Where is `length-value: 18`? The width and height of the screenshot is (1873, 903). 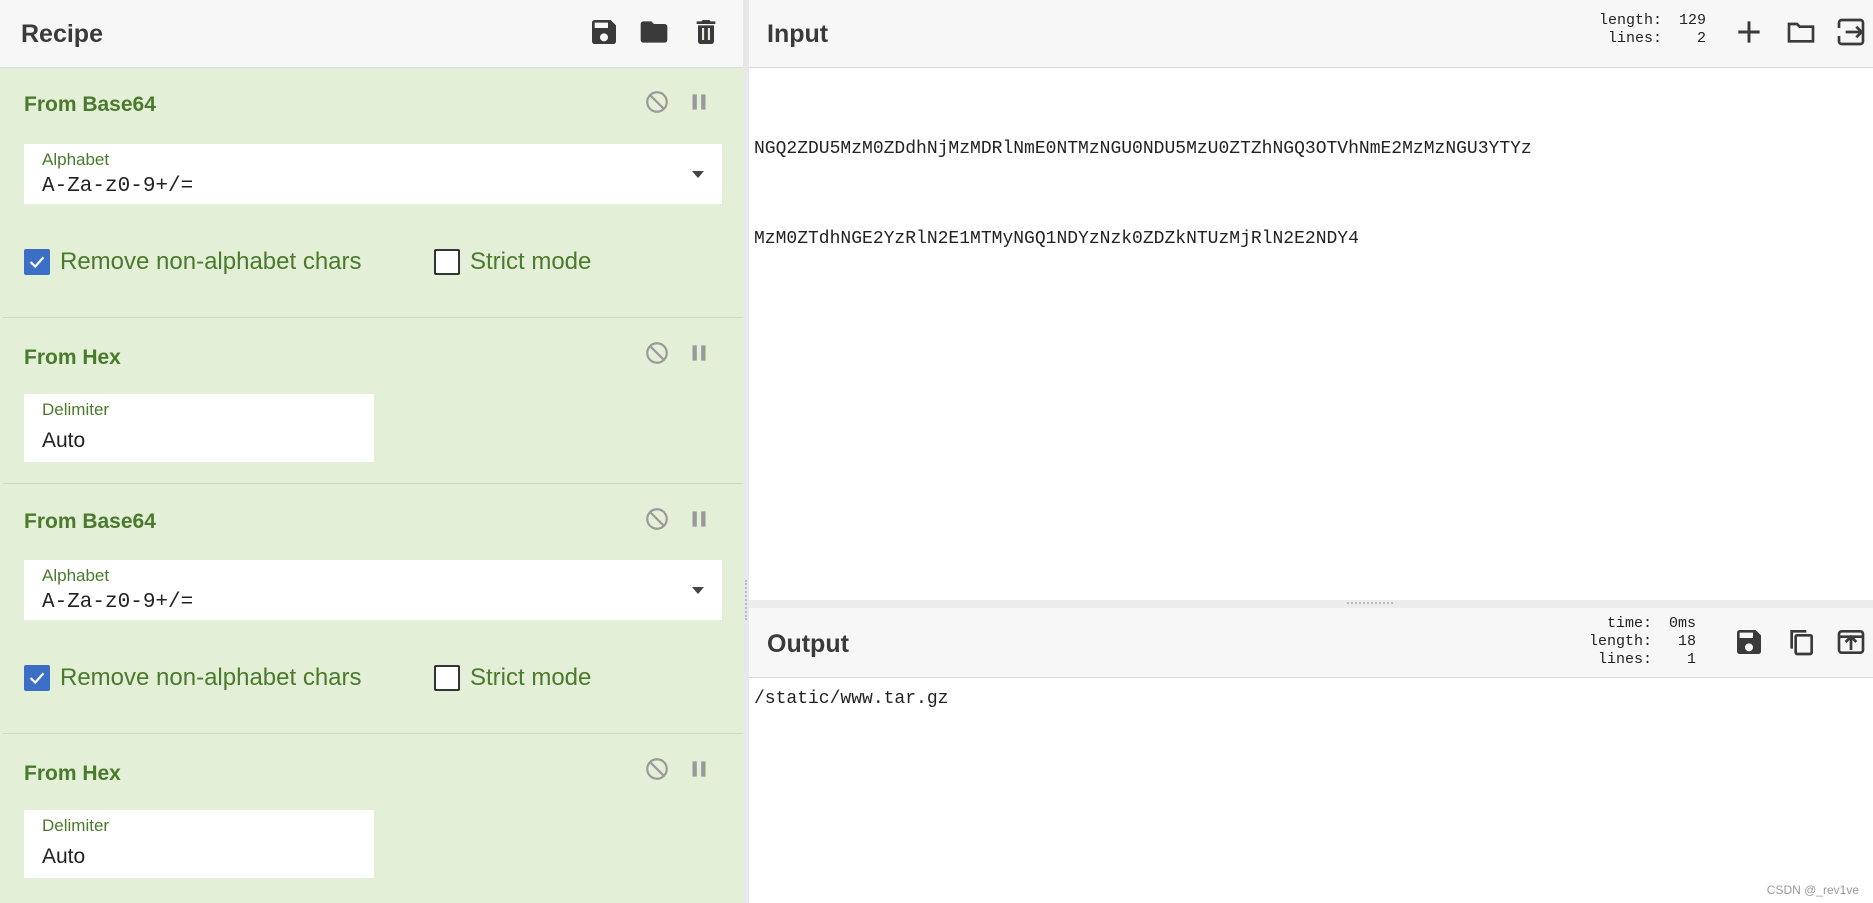 length-value: 18 is located at coordinates (1687, 641).